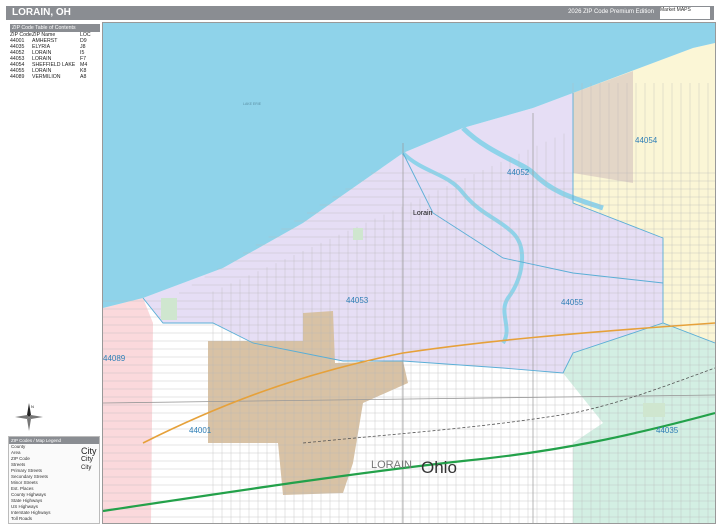 The height and width of the screenshot is (528, 720). I want to click on zip-label-44001: 44001, so click(200, 430).